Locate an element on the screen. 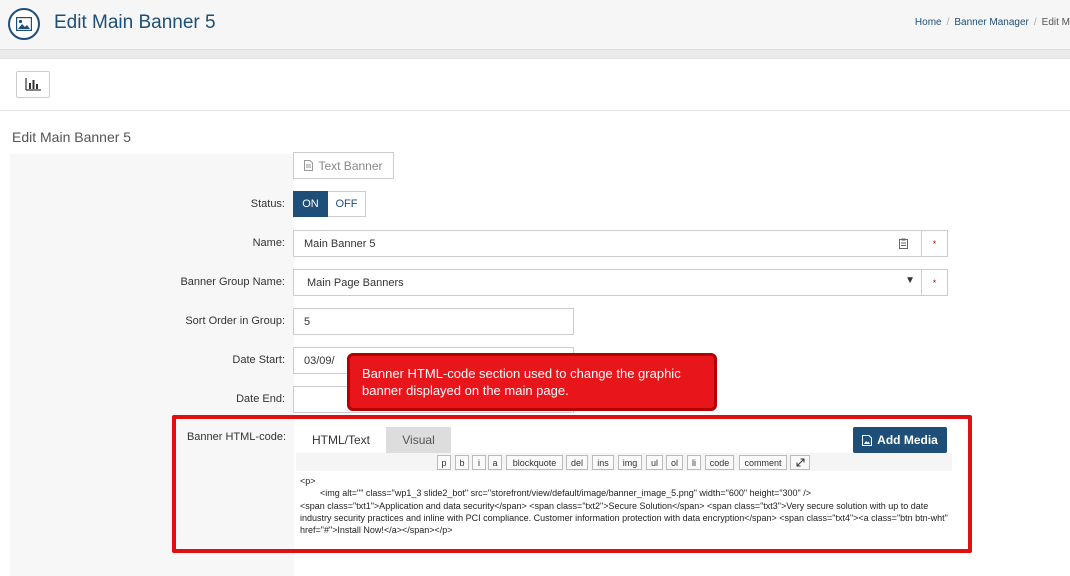 Image resolution: width=1070 pixels, height=576 pixels. add-media-button: Add Media is located at coordinates (900, 440).